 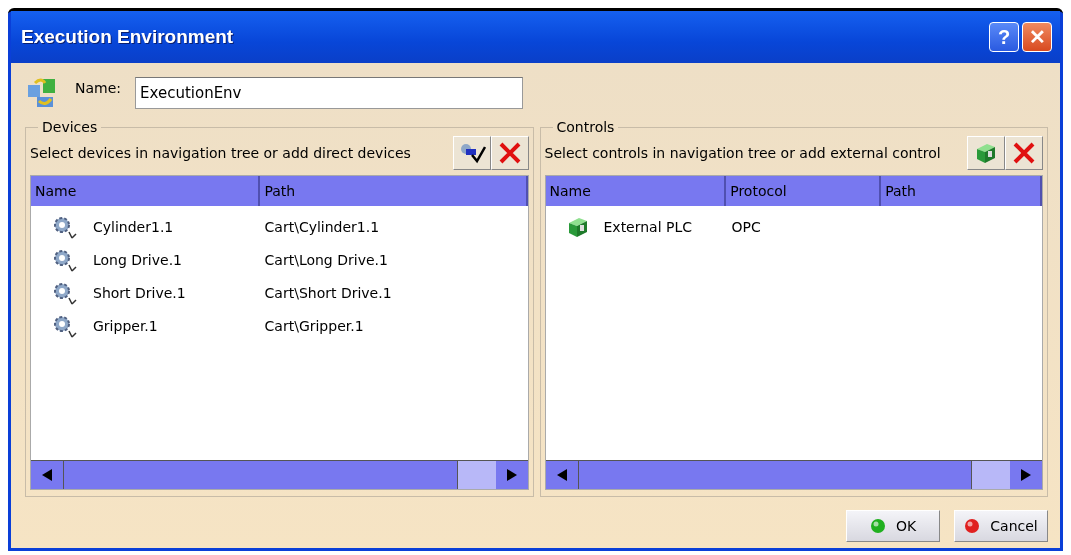 What do you see at coordinates (1037, 37) in the screenshot?
I see `close-button: ✕` at bounding box center [1037, 37].